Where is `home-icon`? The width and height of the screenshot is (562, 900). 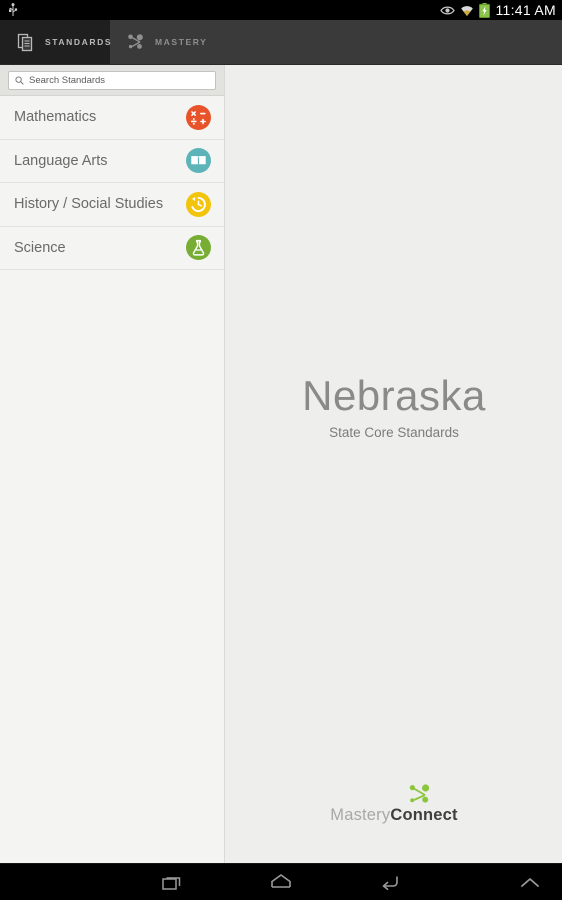 home-icon is located at coordinates (281, 880).